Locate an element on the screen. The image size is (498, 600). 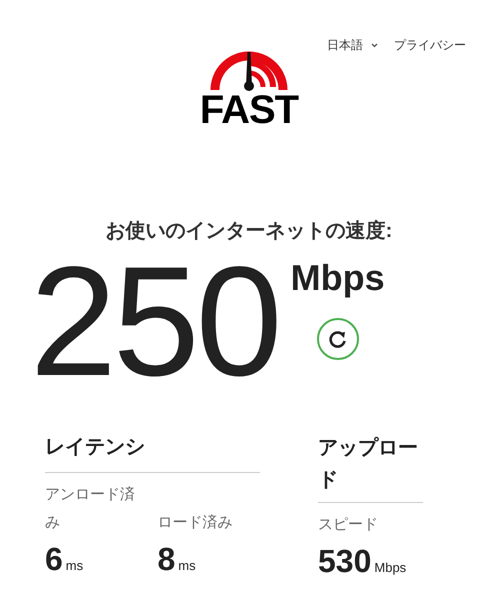
refresh-icon is located at coordinates (338, 339).